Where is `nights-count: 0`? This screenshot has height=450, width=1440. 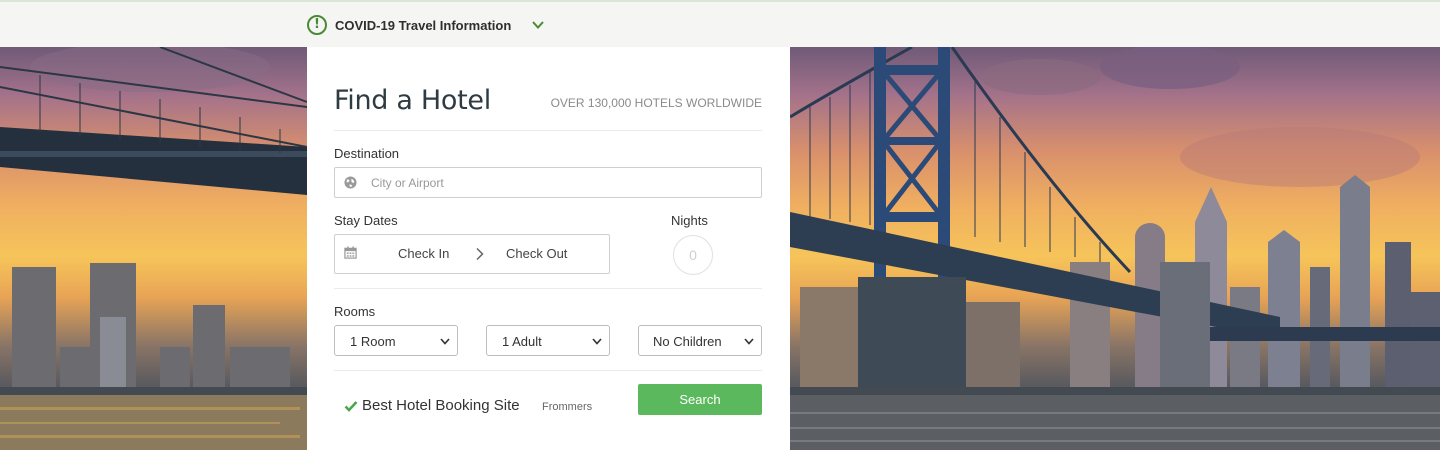 nights-count: 0 is located at coordinates (693, 255).